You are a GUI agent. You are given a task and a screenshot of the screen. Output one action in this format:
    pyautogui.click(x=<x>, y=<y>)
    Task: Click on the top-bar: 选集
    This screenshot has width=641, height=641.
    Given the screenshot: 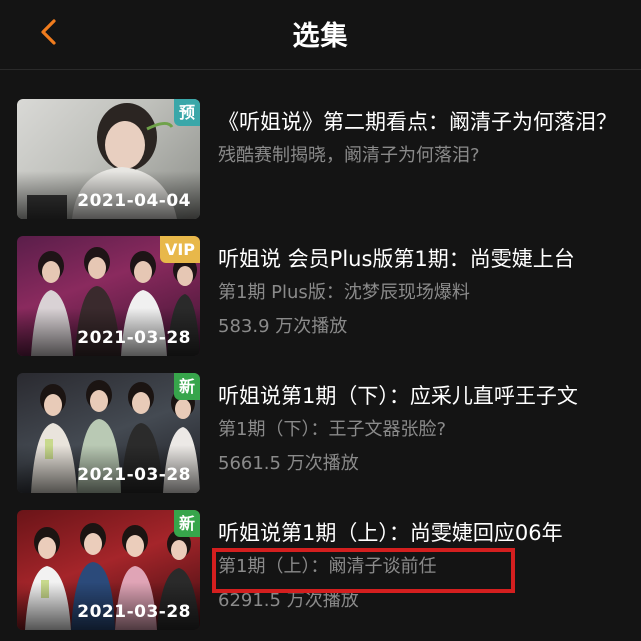 What is the action you would take?
    pyautogui.click(x=320, y=34)
    